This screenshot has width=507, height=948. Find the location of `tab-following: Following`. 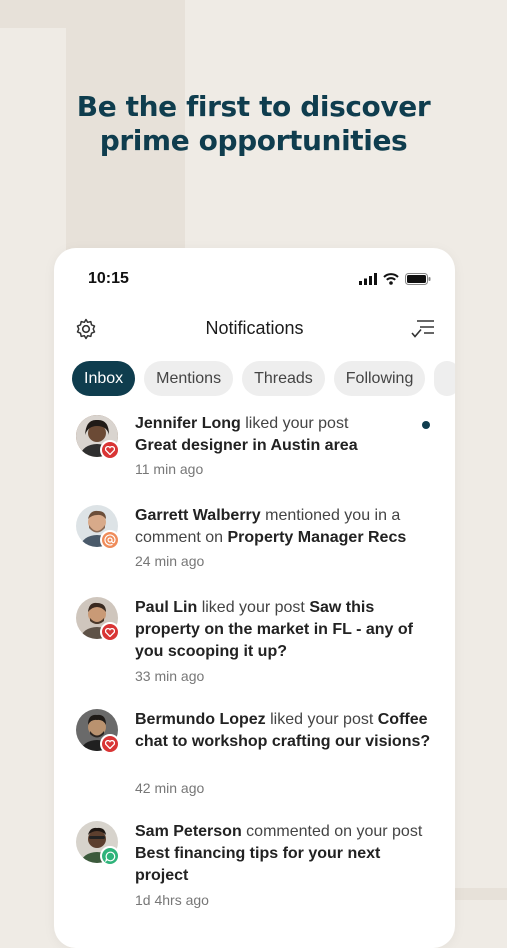

tab-following: Following is located at coordinates (379, 378).